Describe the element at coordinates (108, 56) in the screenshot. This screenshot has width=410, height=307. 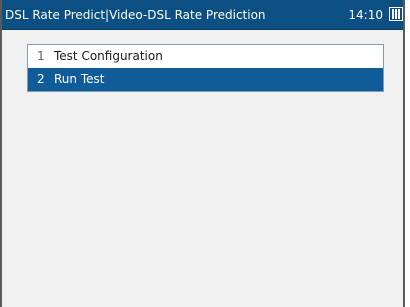
I see `menu-item-label: Test Configuration` at that location.